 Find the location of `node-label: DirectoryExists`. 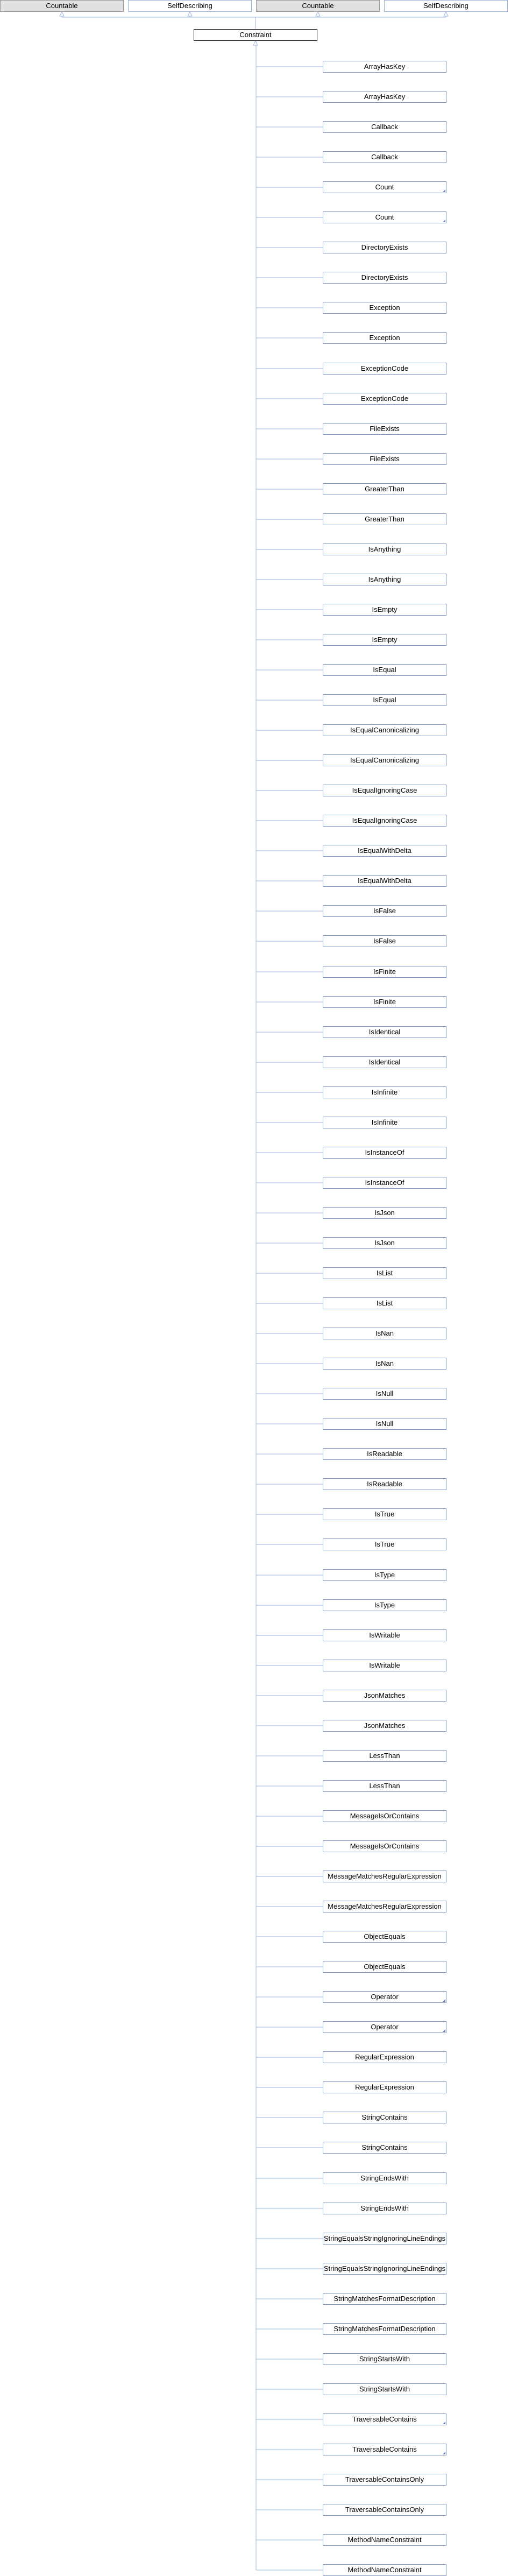

node-label: DirectoryExists is located at coordinates (384, 247).